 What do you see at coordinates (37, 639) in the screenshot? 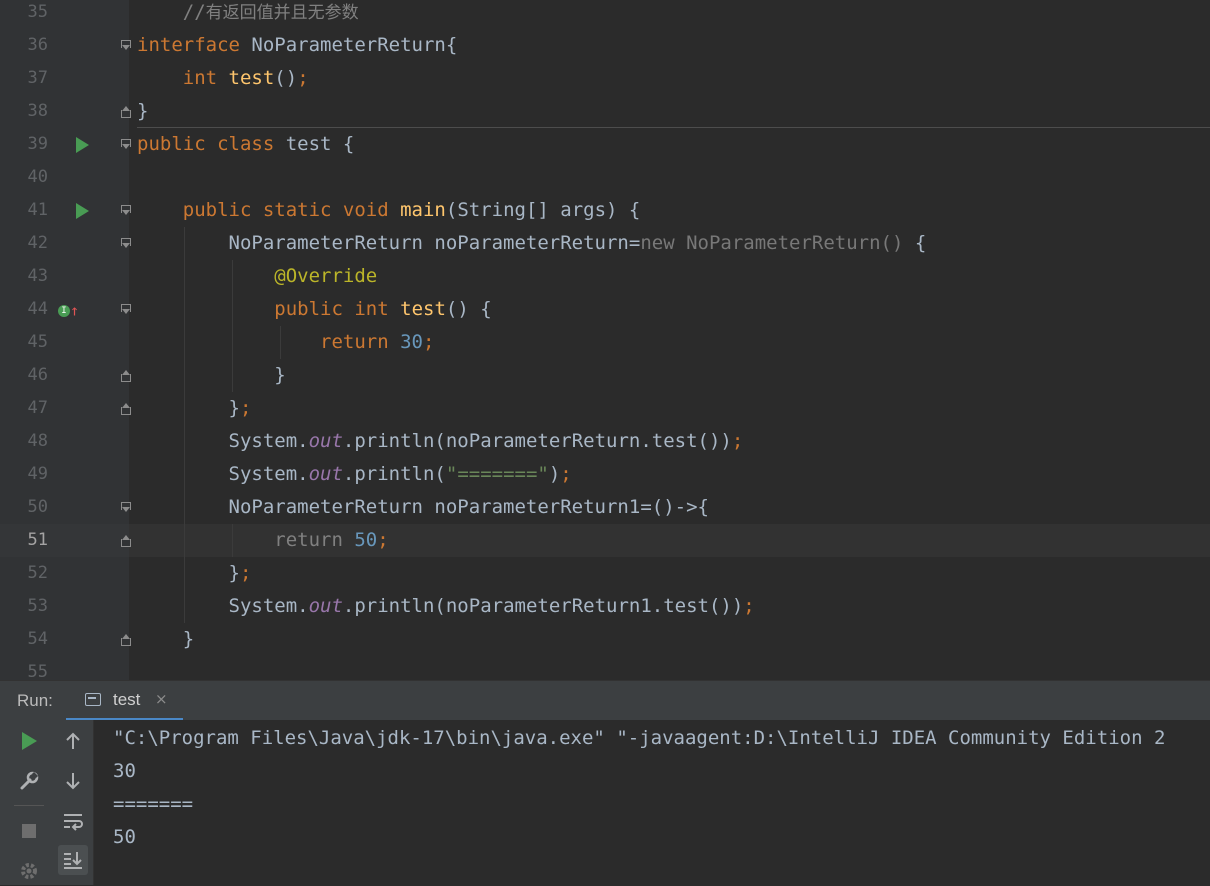
I see `line-number: 54` at bounding box center [37, 639].